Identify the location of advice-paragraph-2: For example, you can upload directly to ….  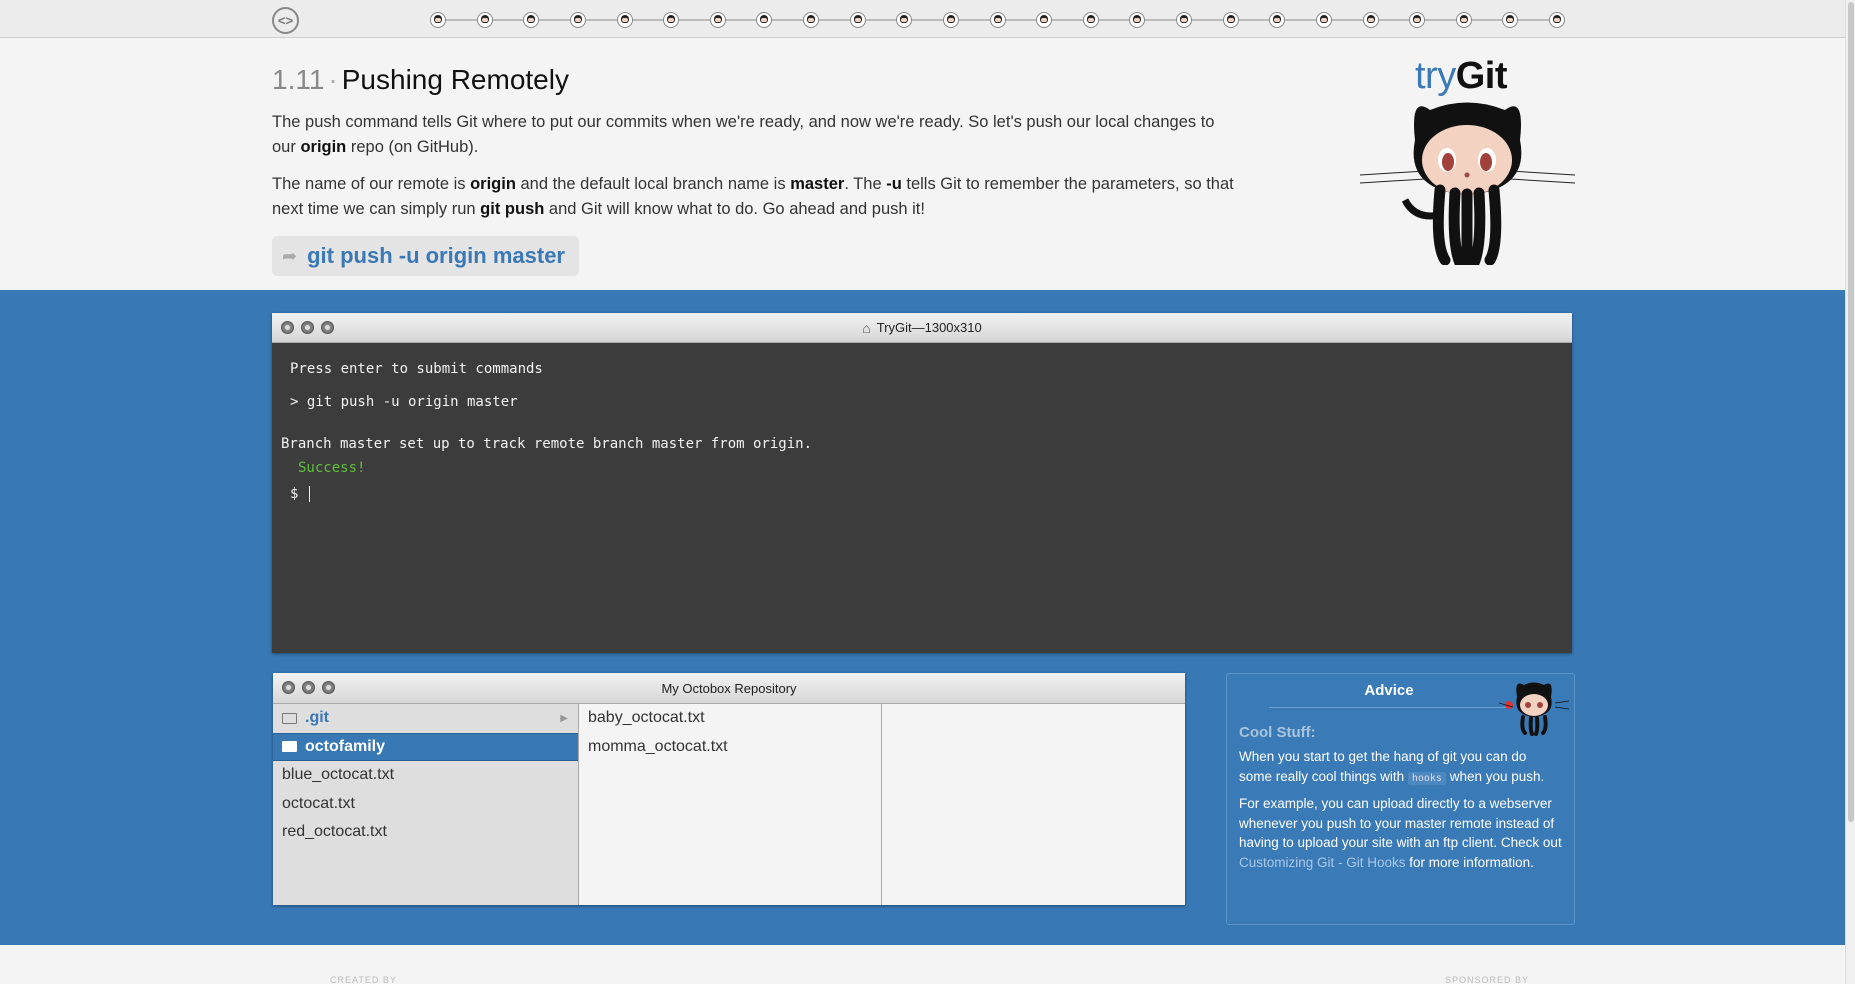
(1400, 833).